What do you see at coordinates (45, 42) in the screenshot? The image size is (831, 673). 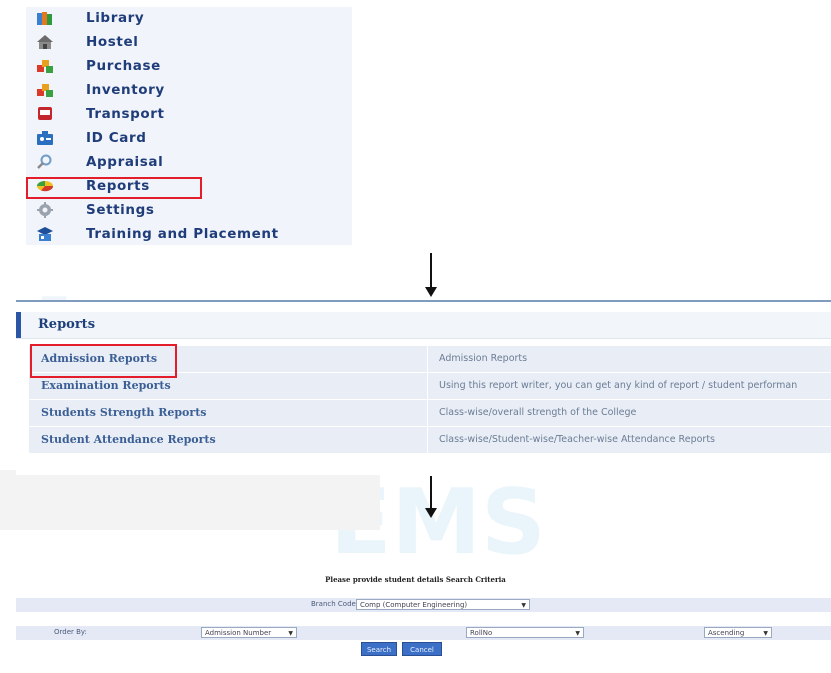 I see `house-icon` at bounding box center [45, 42].